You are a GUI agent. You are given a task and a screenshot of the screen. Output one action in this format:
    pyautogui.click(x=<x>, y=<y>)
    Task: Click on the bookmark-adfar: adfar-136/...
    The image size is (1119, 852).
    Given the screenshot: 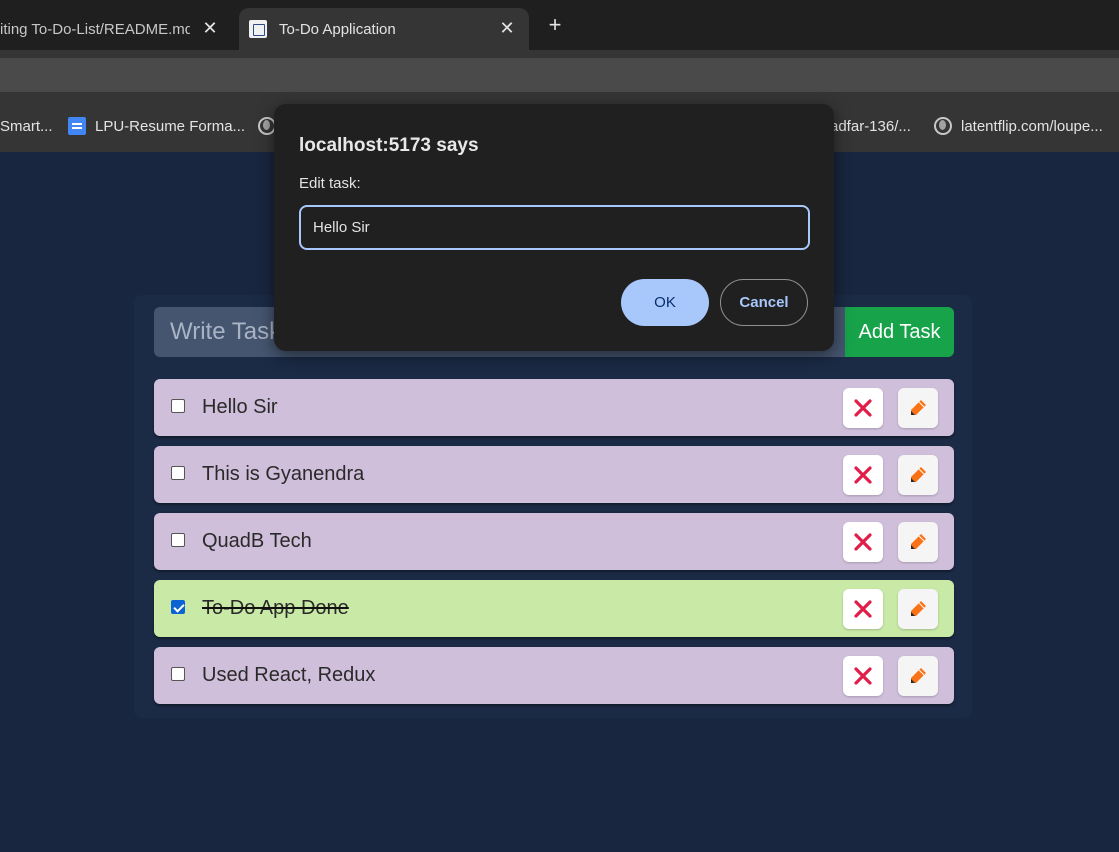 What is the action you would take?
    pyautogui.click(x=870, y=126)
    